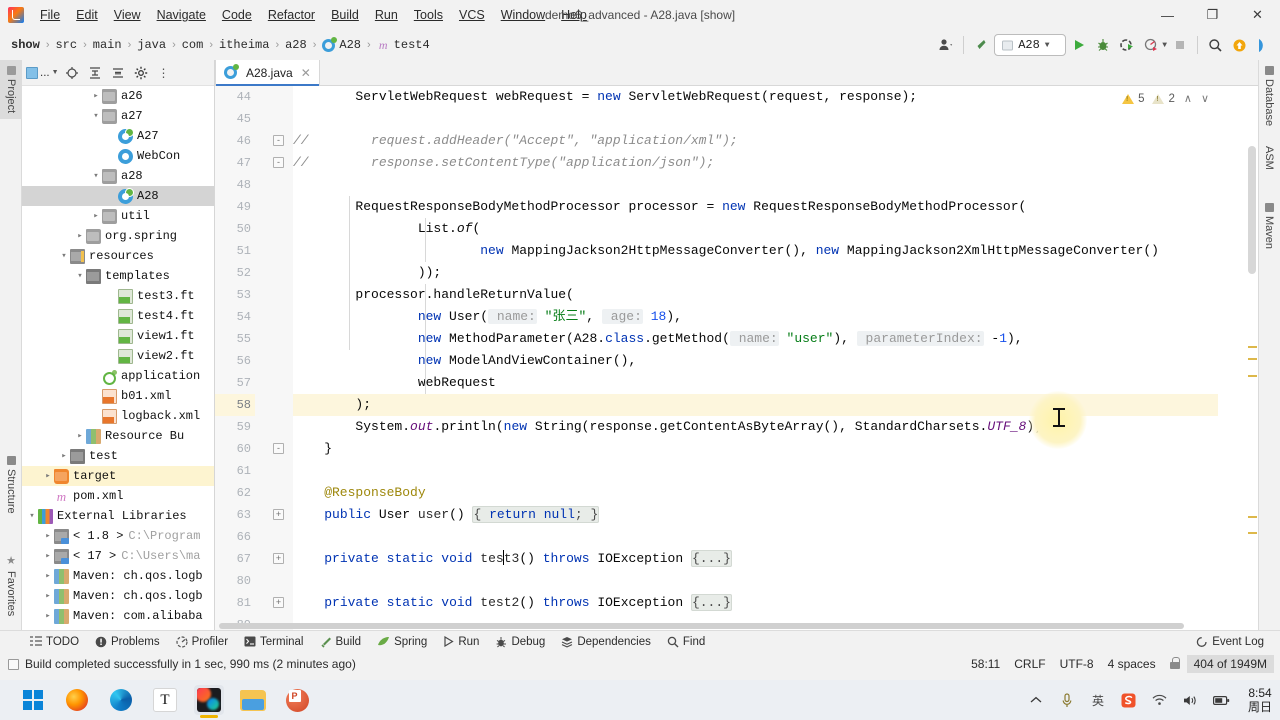  What do you see at coordinates (1215, 45) in the screenshot?
I see `search-everywhere-icon` at bounding box center [1215, 45].